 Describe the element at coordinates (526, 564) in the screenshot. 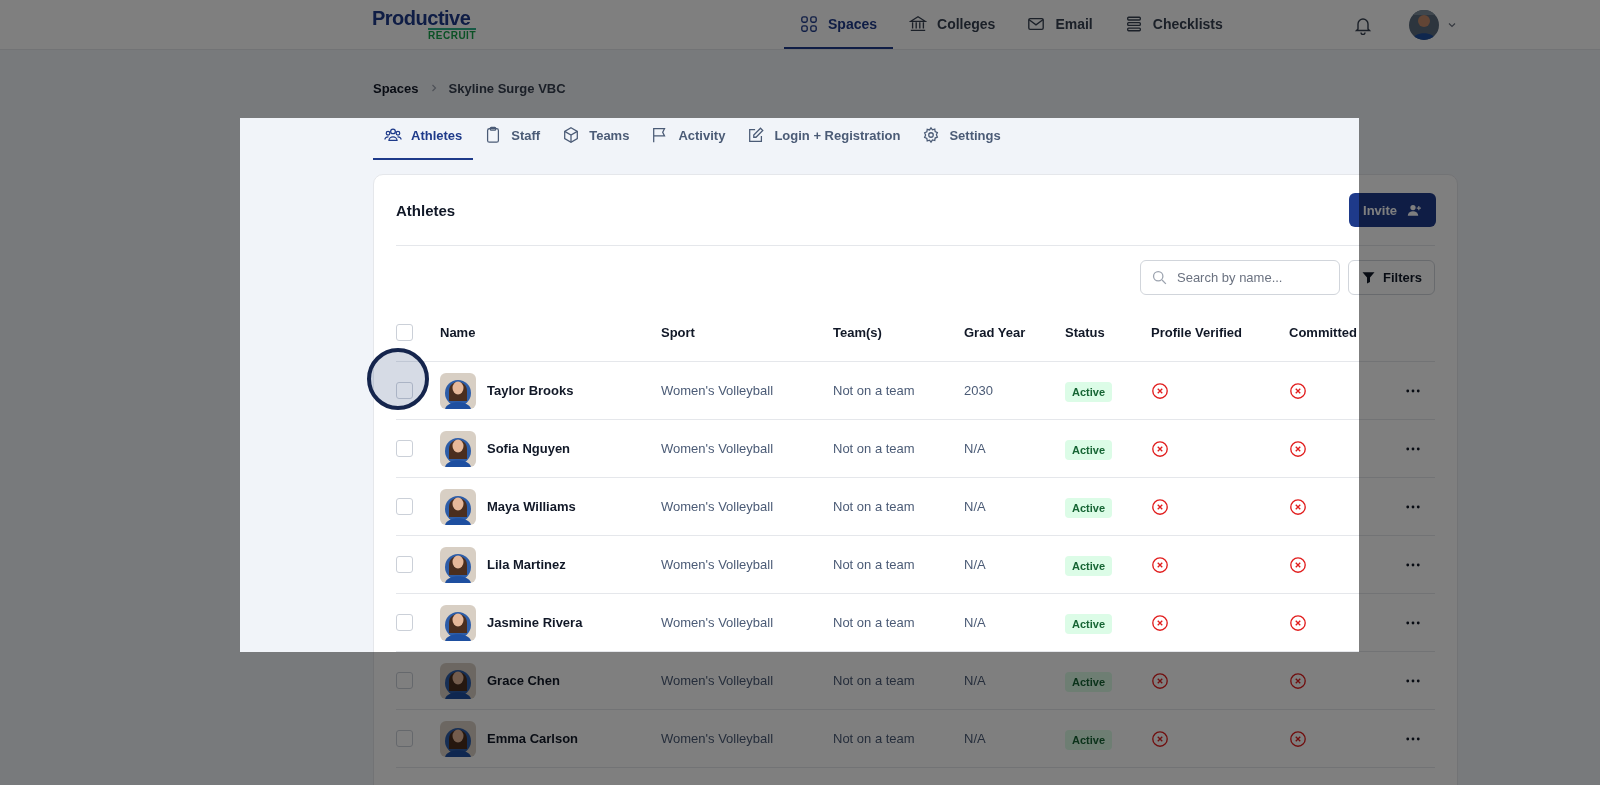

I see `athlete-name: Lila Martinez` at that location.